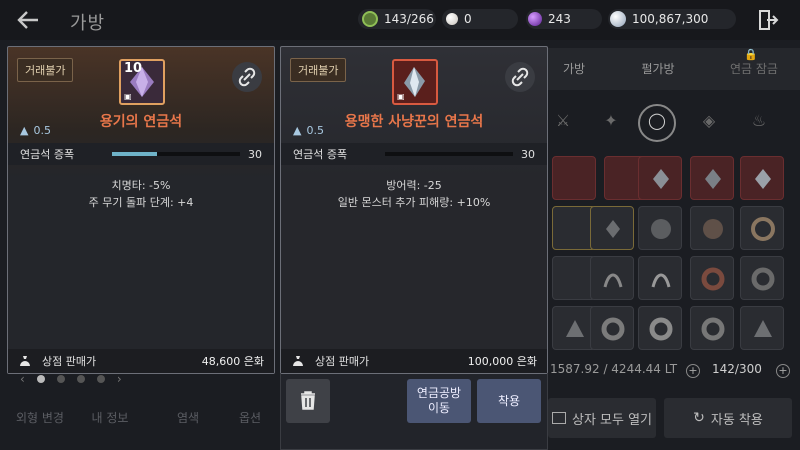 The image size is (800, 450). What do you see at coordinates (574, 69) in the screenshot?
I see `tab-bag: 가방` at bounding box center [574, 69].